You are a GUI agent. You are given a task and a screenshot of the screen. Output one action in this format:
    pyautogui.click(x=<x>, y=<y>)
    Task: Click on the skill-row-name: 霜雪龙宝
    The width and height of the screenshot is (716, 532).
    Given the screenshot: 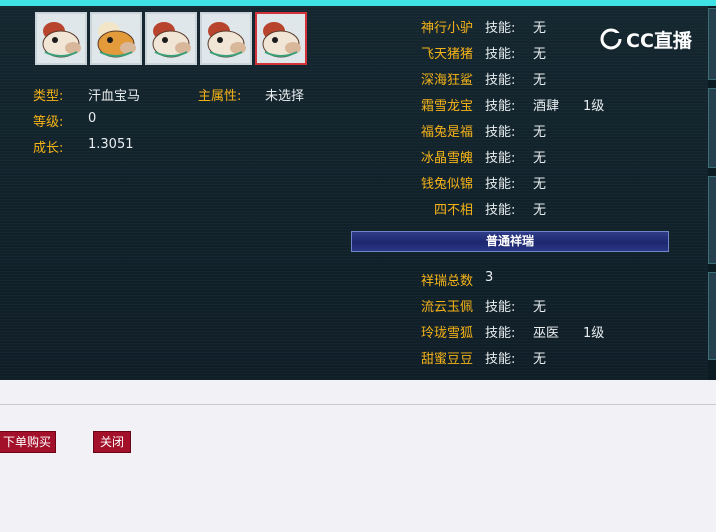 What is the action you would take?
    pyautogui.click(x=446, y=106)
    